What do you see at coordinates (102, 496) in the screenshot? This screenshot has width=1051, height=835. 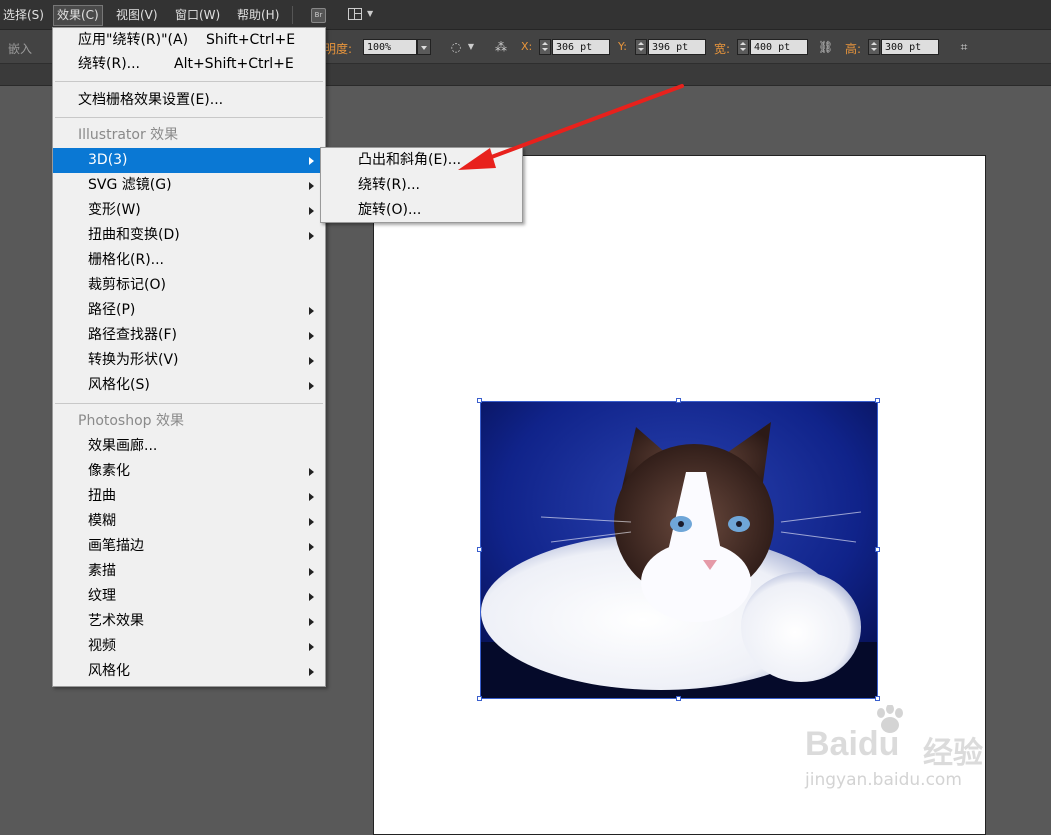 I see `menu-item-label: 扭曲` at bounding box center [102, 496].